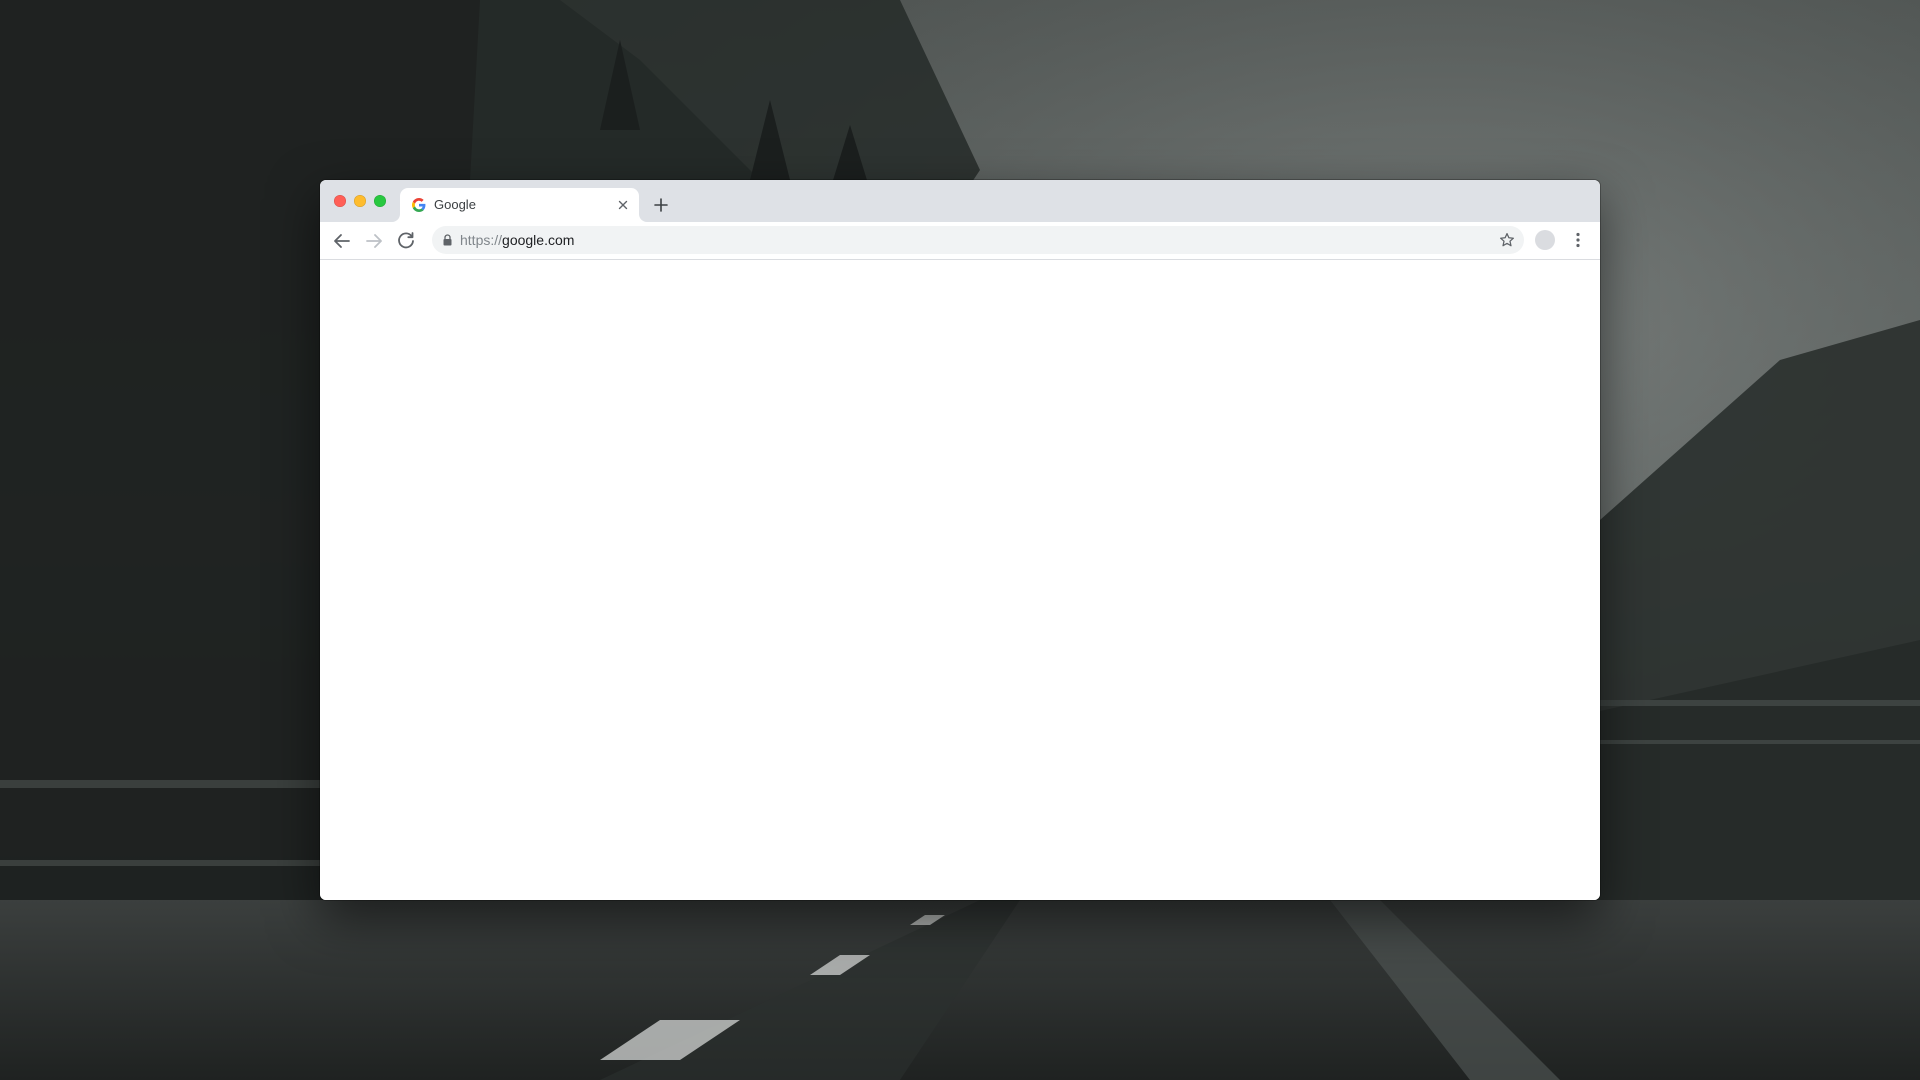 The height and width of the screenshot is (1080, 1920). Describe the element at coordinates (1578, 240) in the screenshot. I see `kebab-menu-icon` at that location.